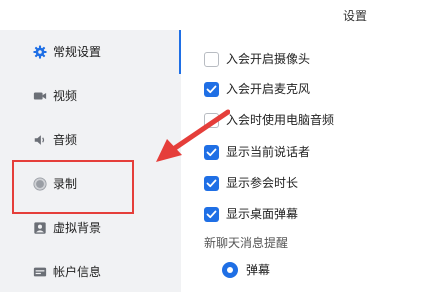  Describe the element at coordinates (73, 187) in the screenshot. I see `annotation-highlight-box` at that location.